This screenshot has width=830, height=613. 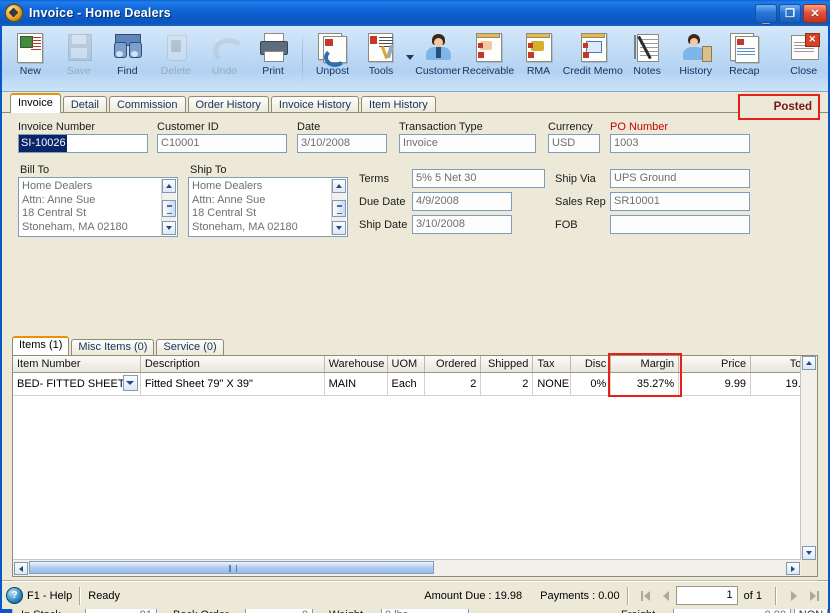 I want to click on date-input: 3/10/2008, so click(x=342, y=143).